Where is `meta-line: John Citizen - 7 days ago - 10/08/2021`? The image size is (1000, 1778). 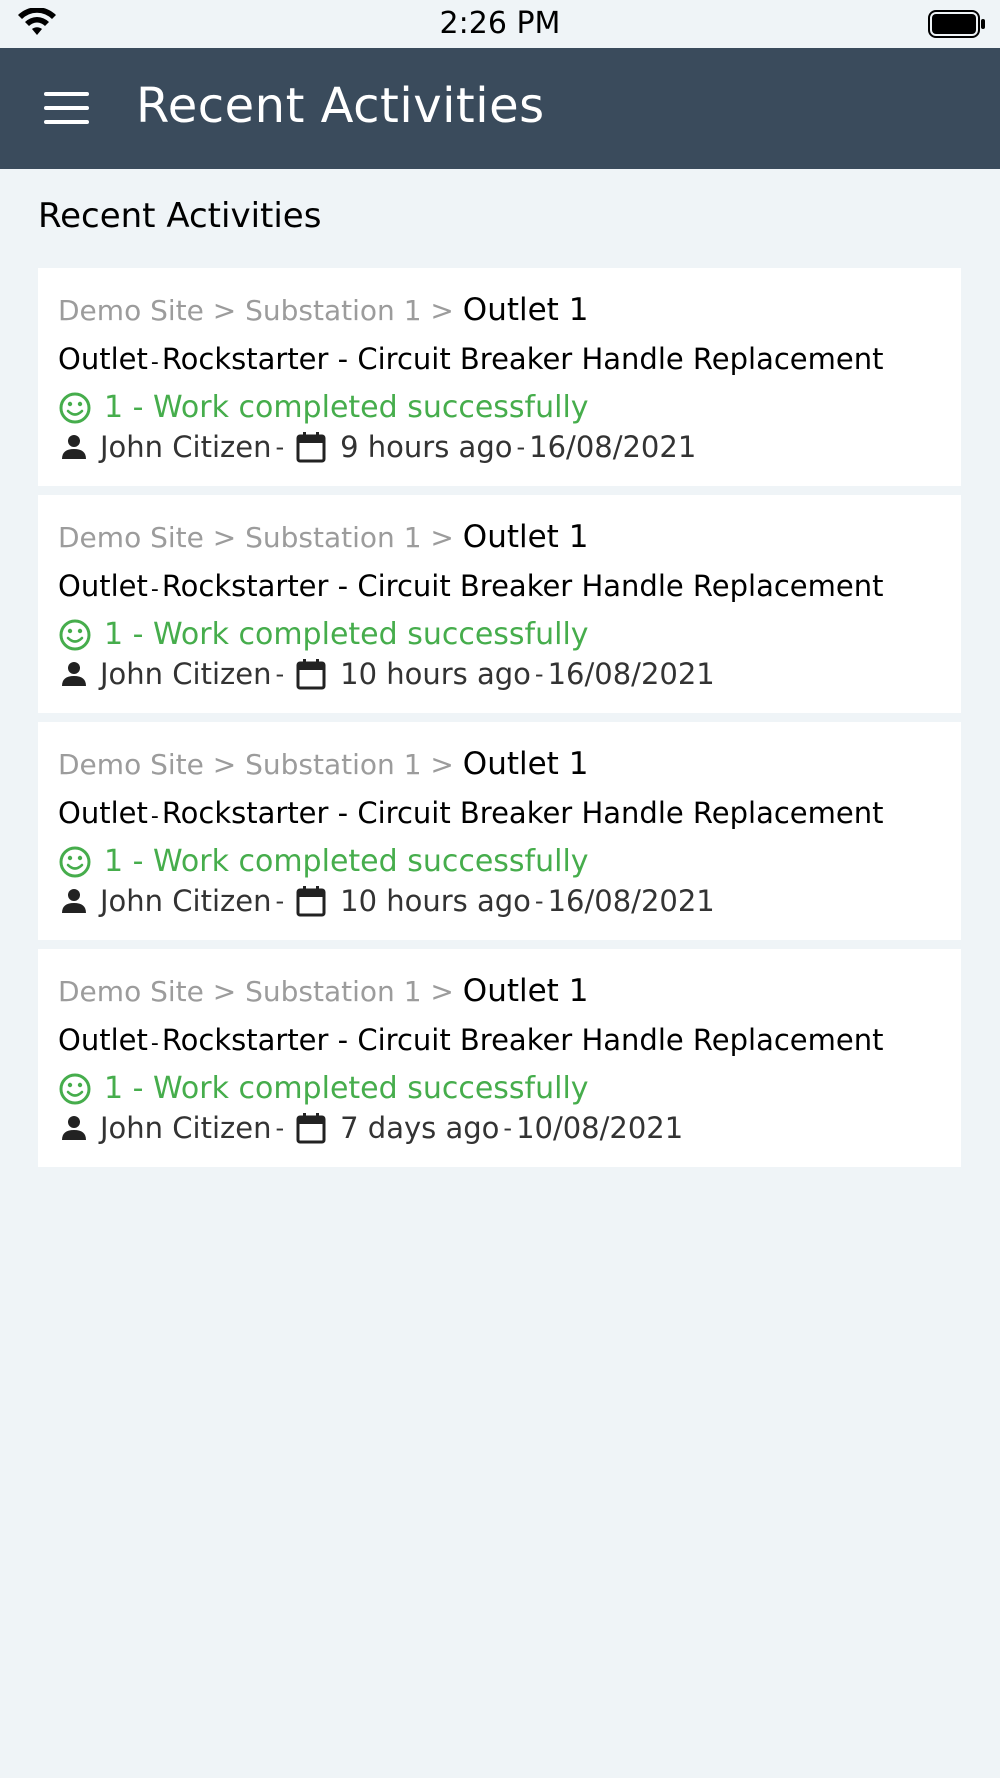
meta-line: John Citizen - 7 days ago - 10/08/2021 is located at coordinates (370, 1128).